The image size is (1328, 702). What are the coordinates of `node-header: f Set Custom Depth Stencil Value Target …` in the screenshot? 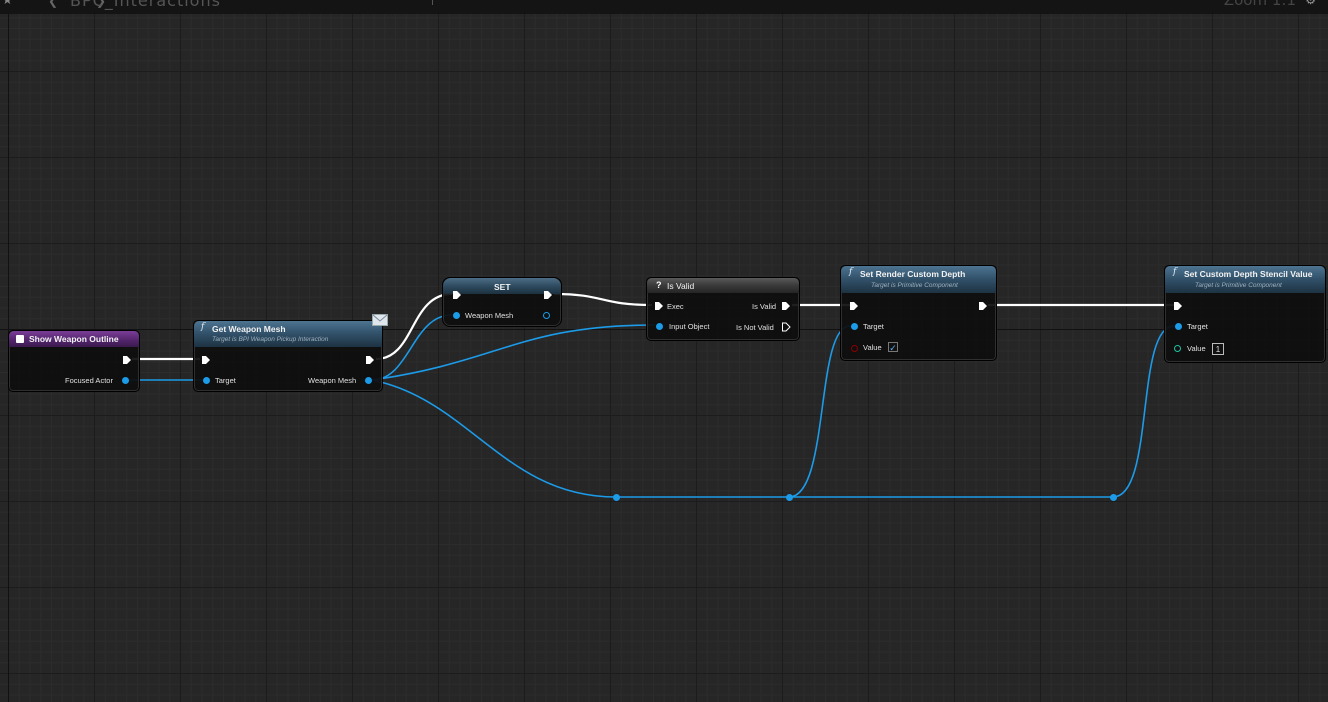 It's located at (1245, 279).